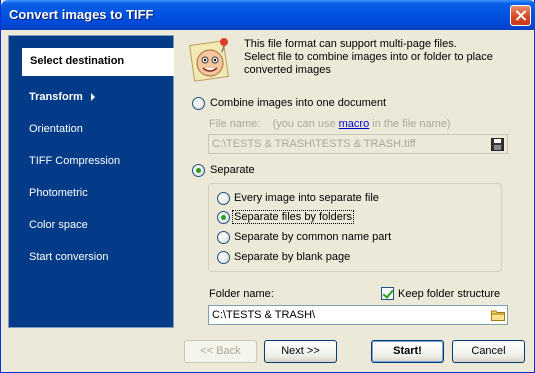 The width and height of the screenshot is (535, 373). I want to click on chevron-right-icon, so click(92, 97).